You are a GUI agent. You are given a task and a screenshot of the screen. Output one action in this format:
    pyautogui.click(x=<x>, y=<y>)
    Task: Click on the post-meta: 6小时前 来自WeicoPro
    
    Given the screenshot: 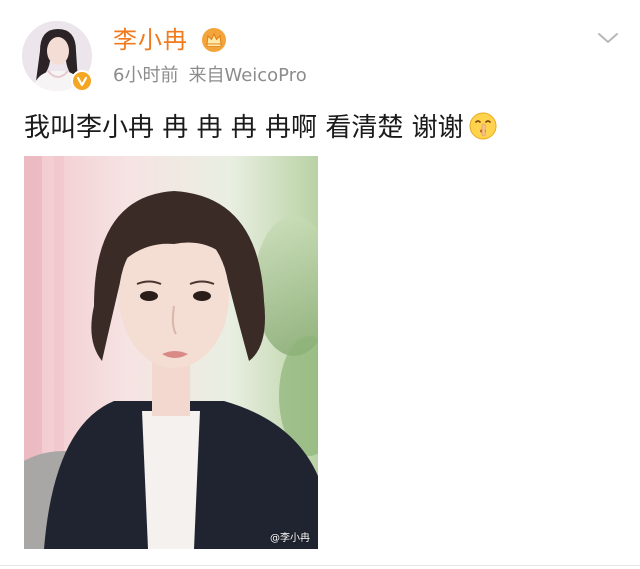 What is the action you would take?
    pyautogui.click(x=210, y=76)
    